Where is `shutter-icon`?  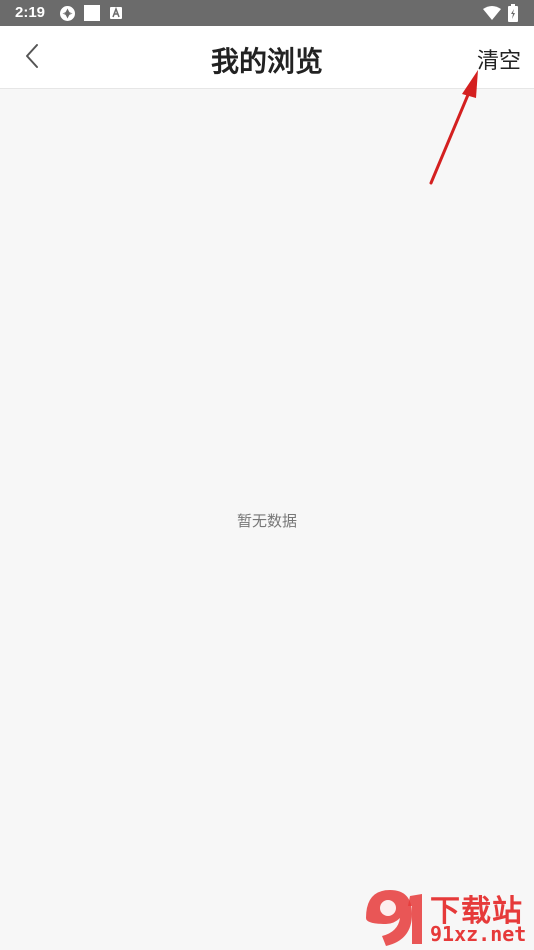
shutter-icon is located at coordinates (67, 13).